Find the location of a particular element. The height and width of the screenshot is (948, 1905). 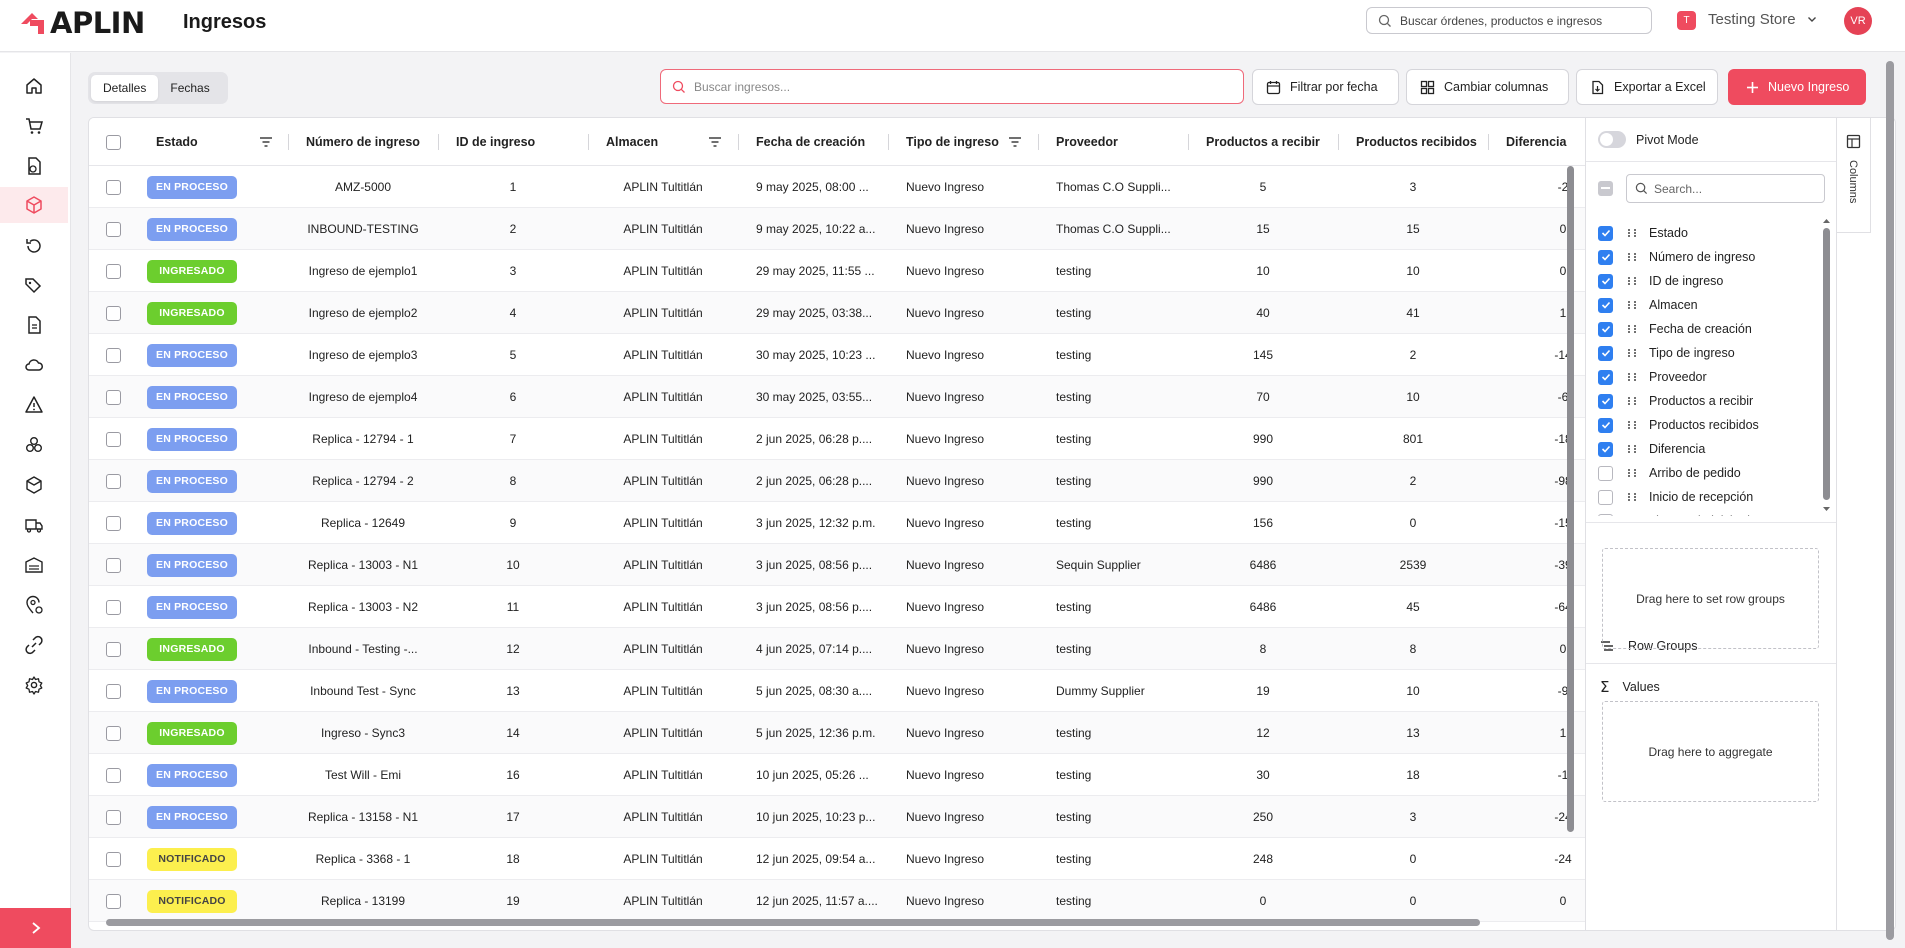

tab-detalles: Detalles is located at coordinates (125, 88).